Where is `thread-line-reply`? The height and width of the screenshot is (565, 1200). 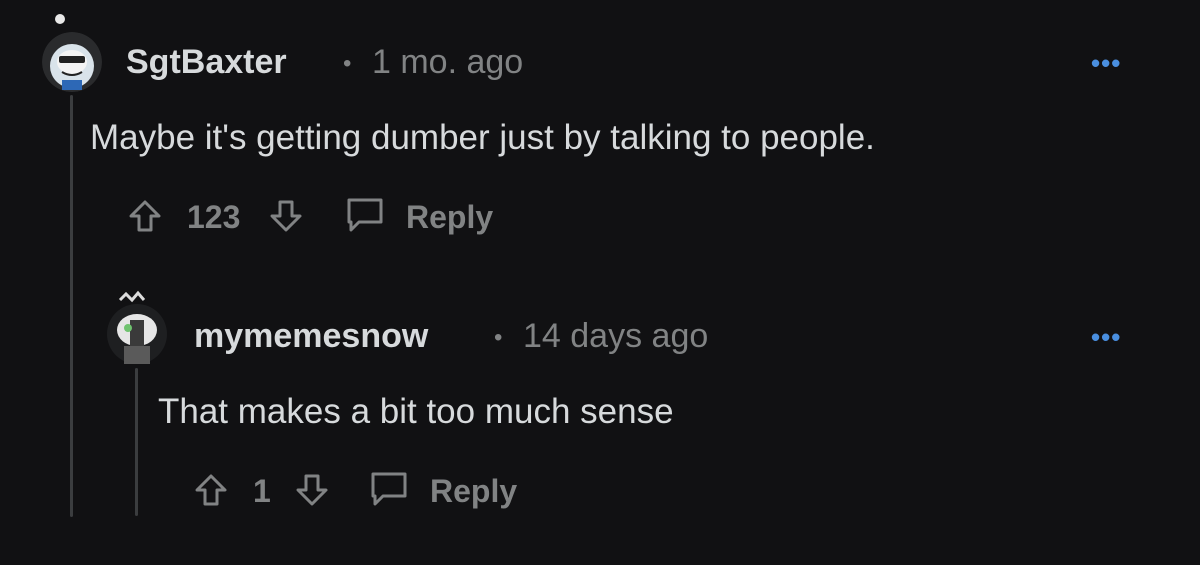 thread-line-reply is located at coordinates (136, 442).